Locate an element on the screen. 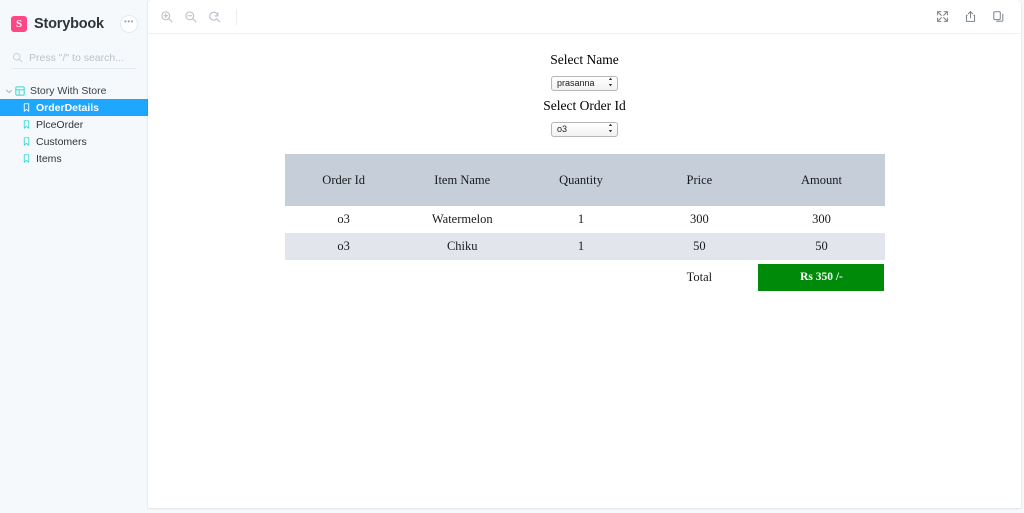 The width and height of the screenshot is (1024, 513). table-total-row: Total Rs 350 /- is located at coordinates (584, 277).